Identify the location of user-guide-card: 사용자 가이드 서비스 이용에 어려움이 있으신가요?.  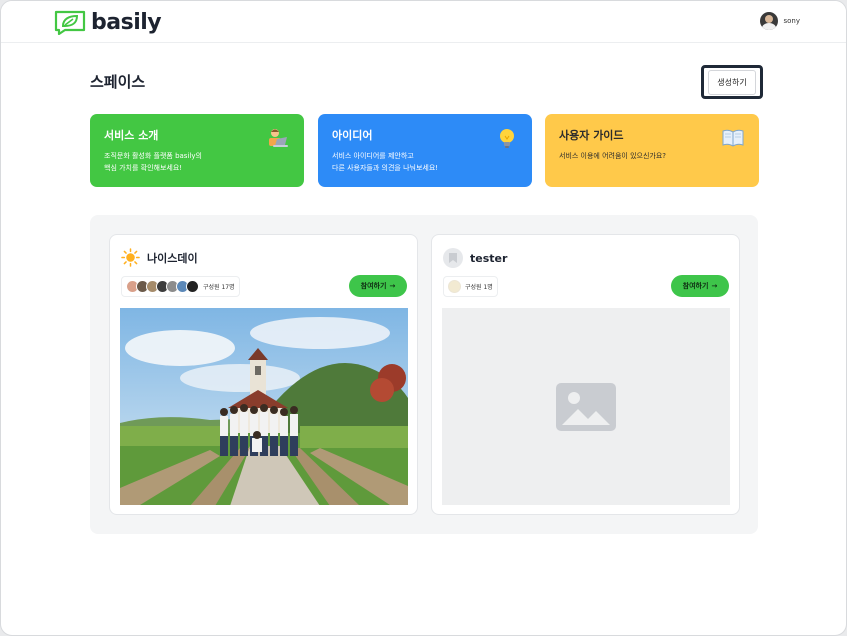
(652, 150).